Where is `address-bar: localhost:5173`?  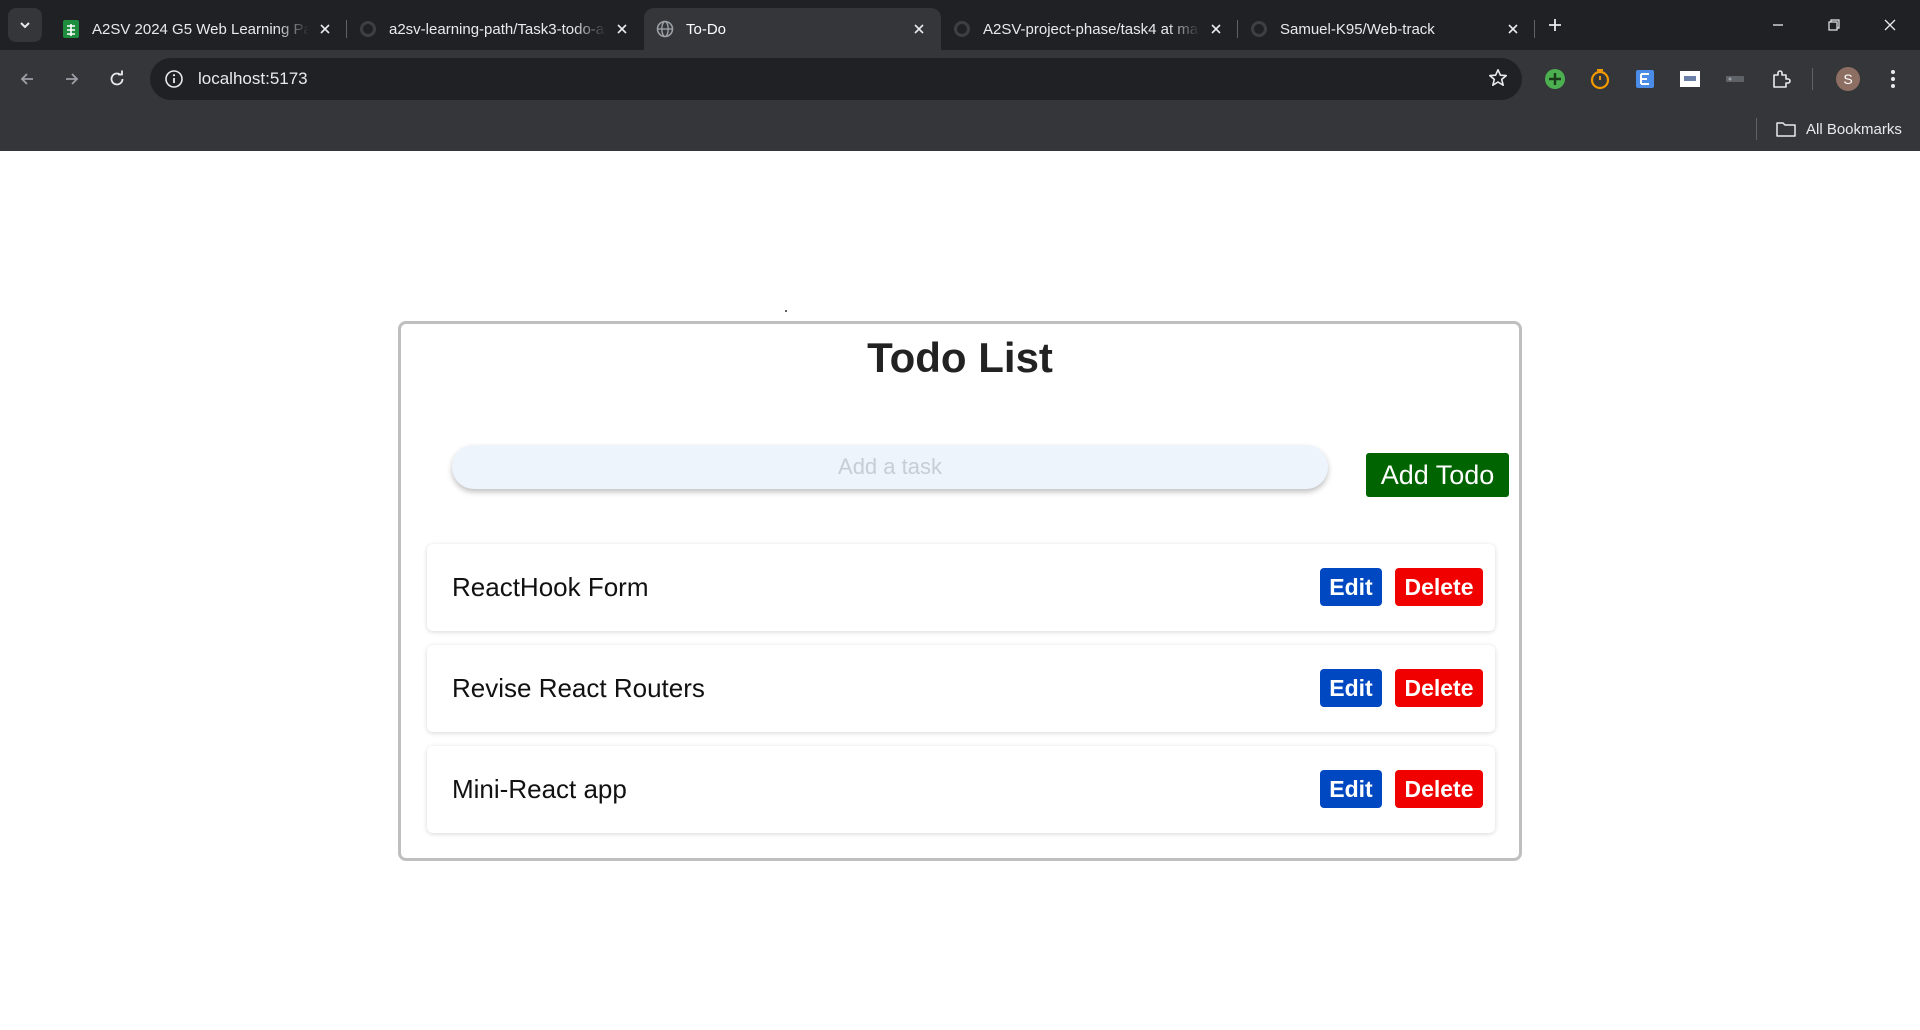
address-bar: localhost:5173 is located at coordinates (836, 79).